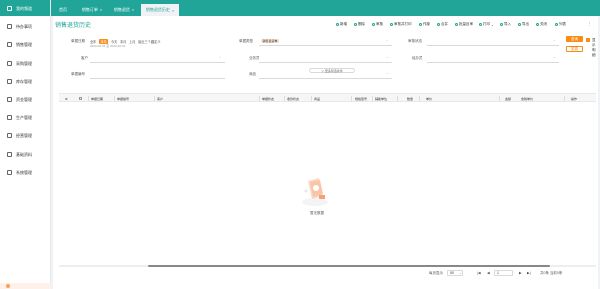  What do you see at coordinates (452, 273) in the screenshot?
I see `page-size-value: 50` at bounding box center [452, 273].